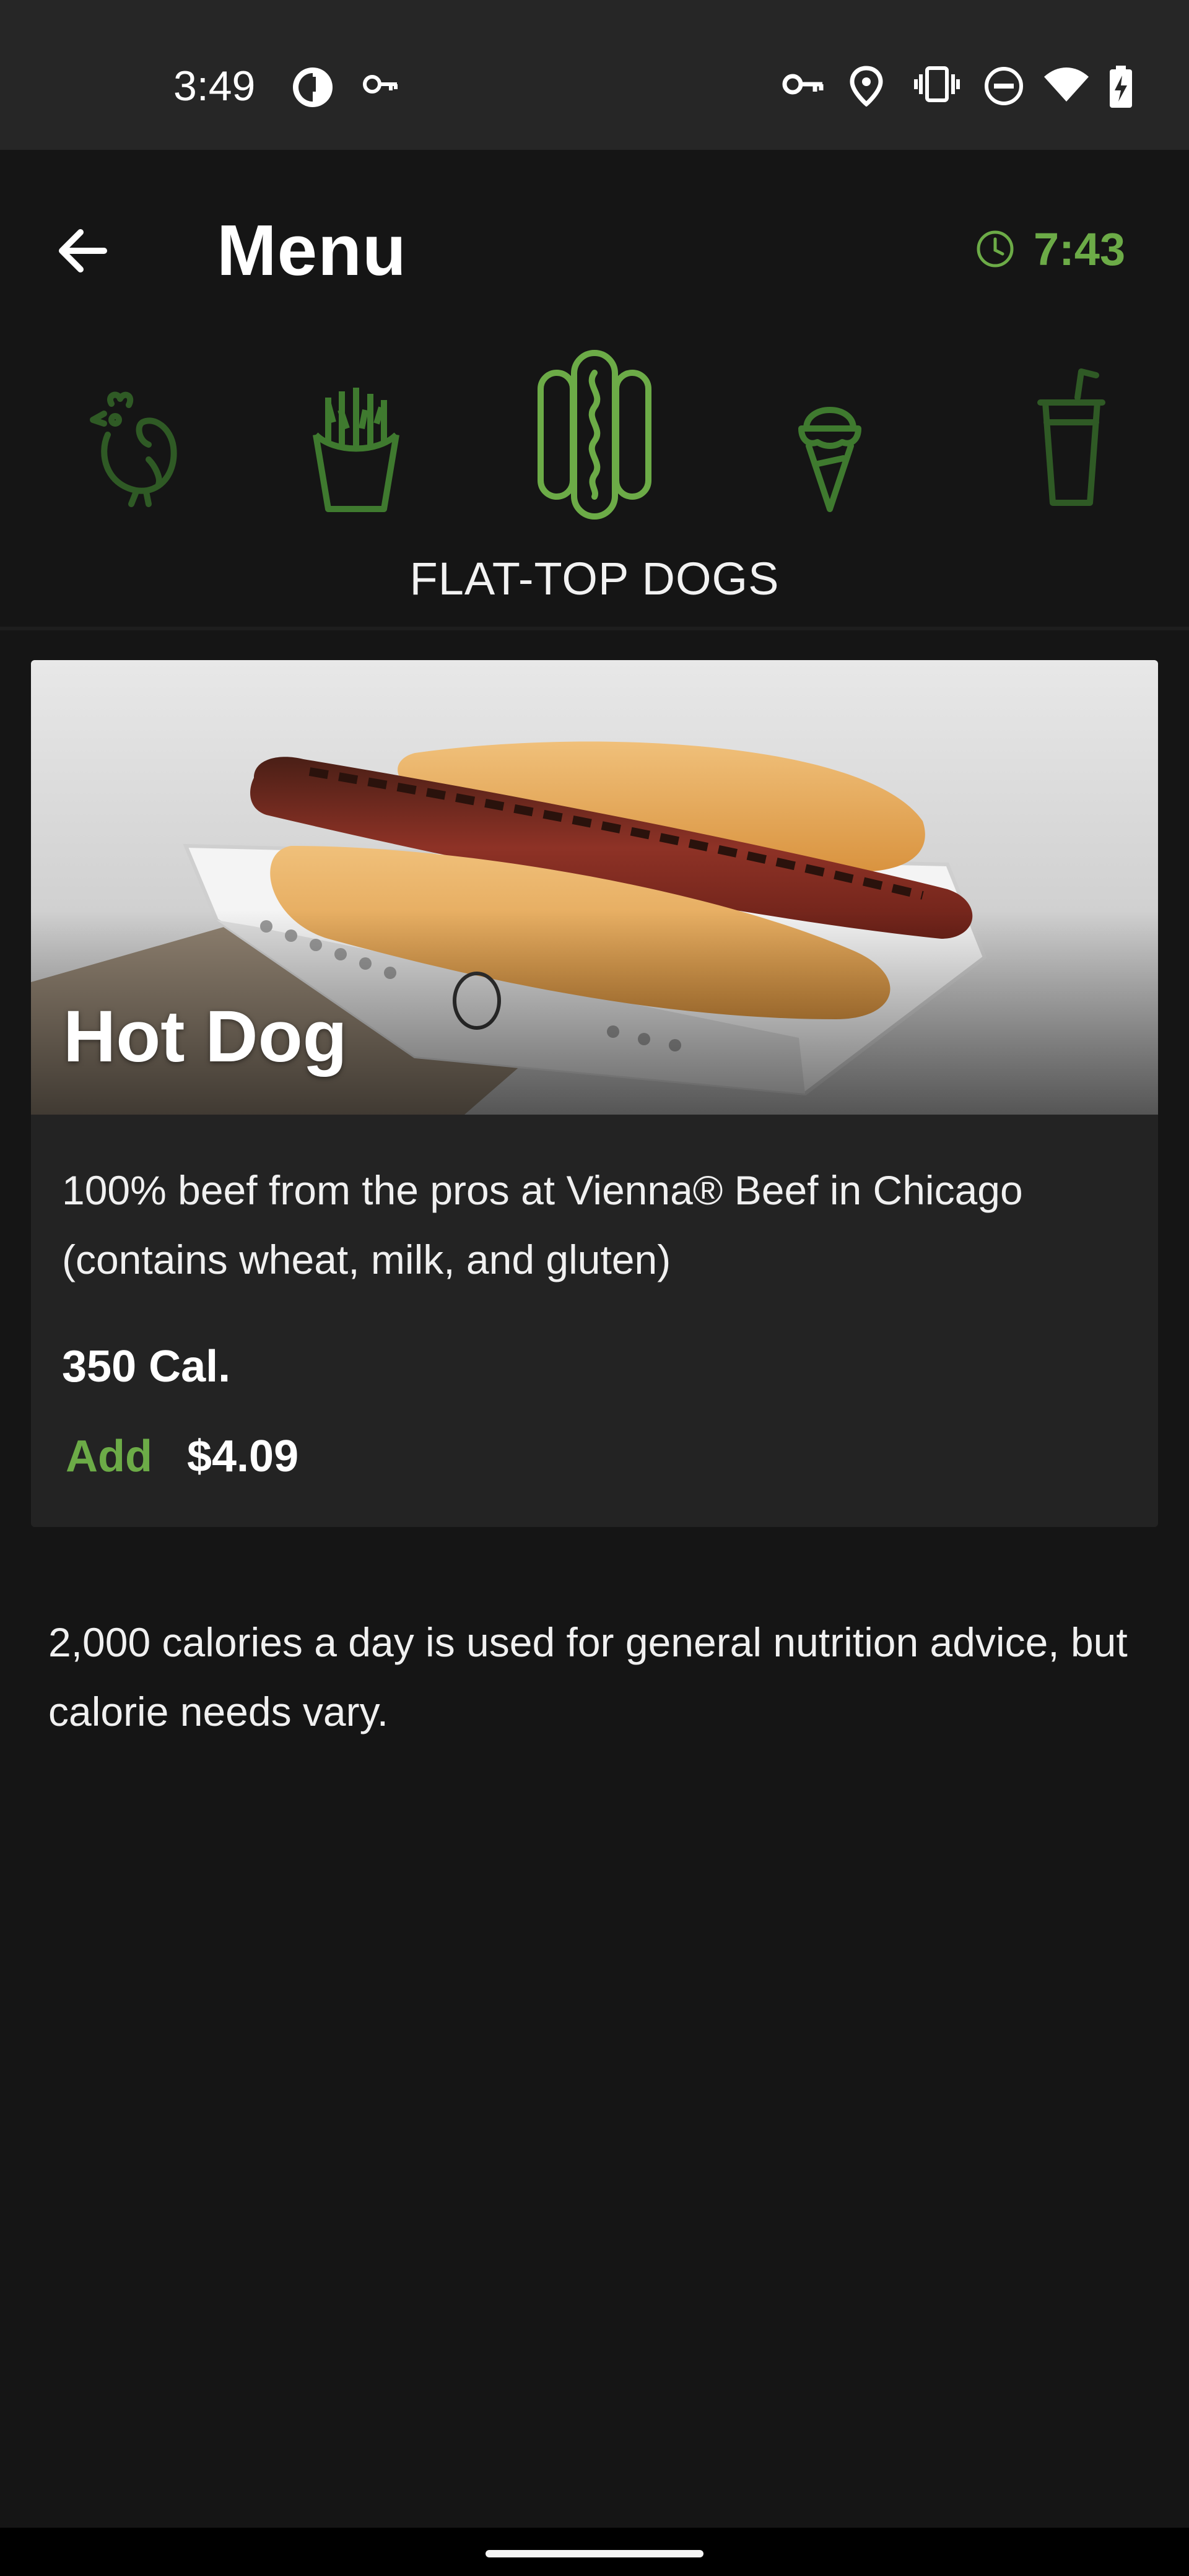  I want to click on arrow-left-icon, so click(83, 250).